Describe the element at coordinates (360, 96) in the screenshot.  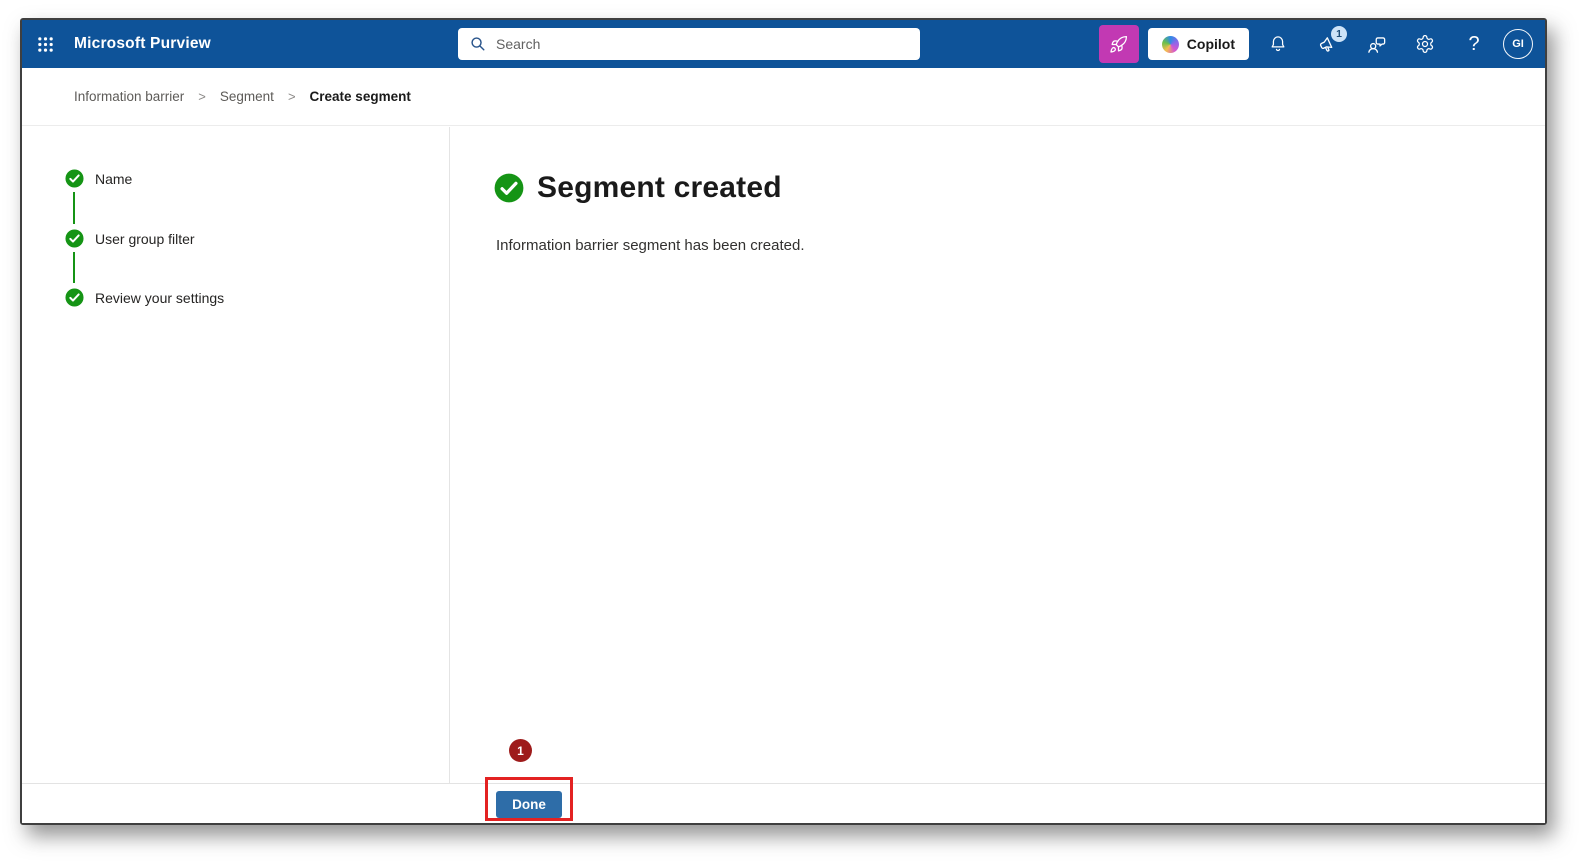
I see `breadcrumb-item-create-segment: Create segment` at that location.